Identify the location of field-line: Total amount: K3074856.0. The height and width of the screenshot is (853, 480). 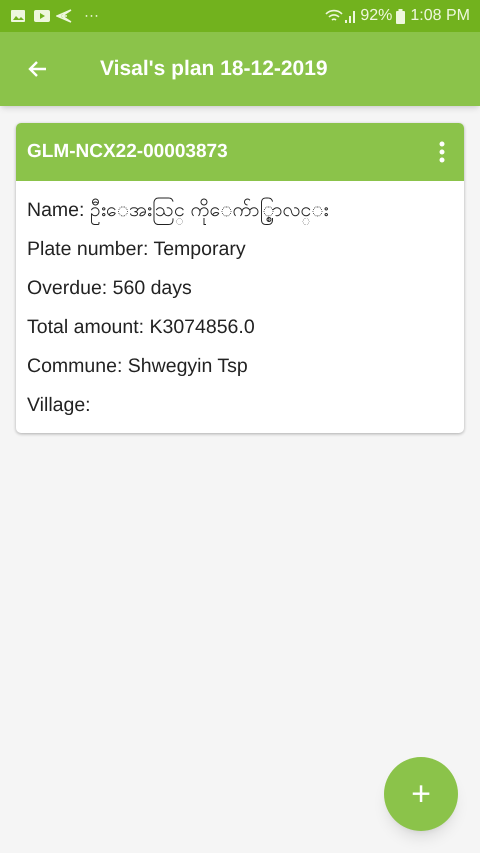
(141, 327).